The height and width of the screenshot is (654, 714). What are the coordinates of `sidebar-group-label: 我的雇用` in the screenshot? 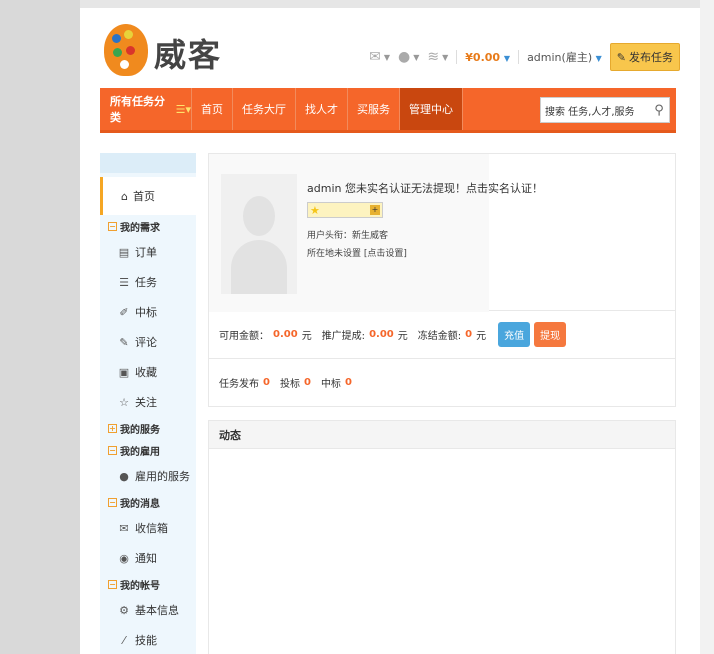 It's located at (140, 452).